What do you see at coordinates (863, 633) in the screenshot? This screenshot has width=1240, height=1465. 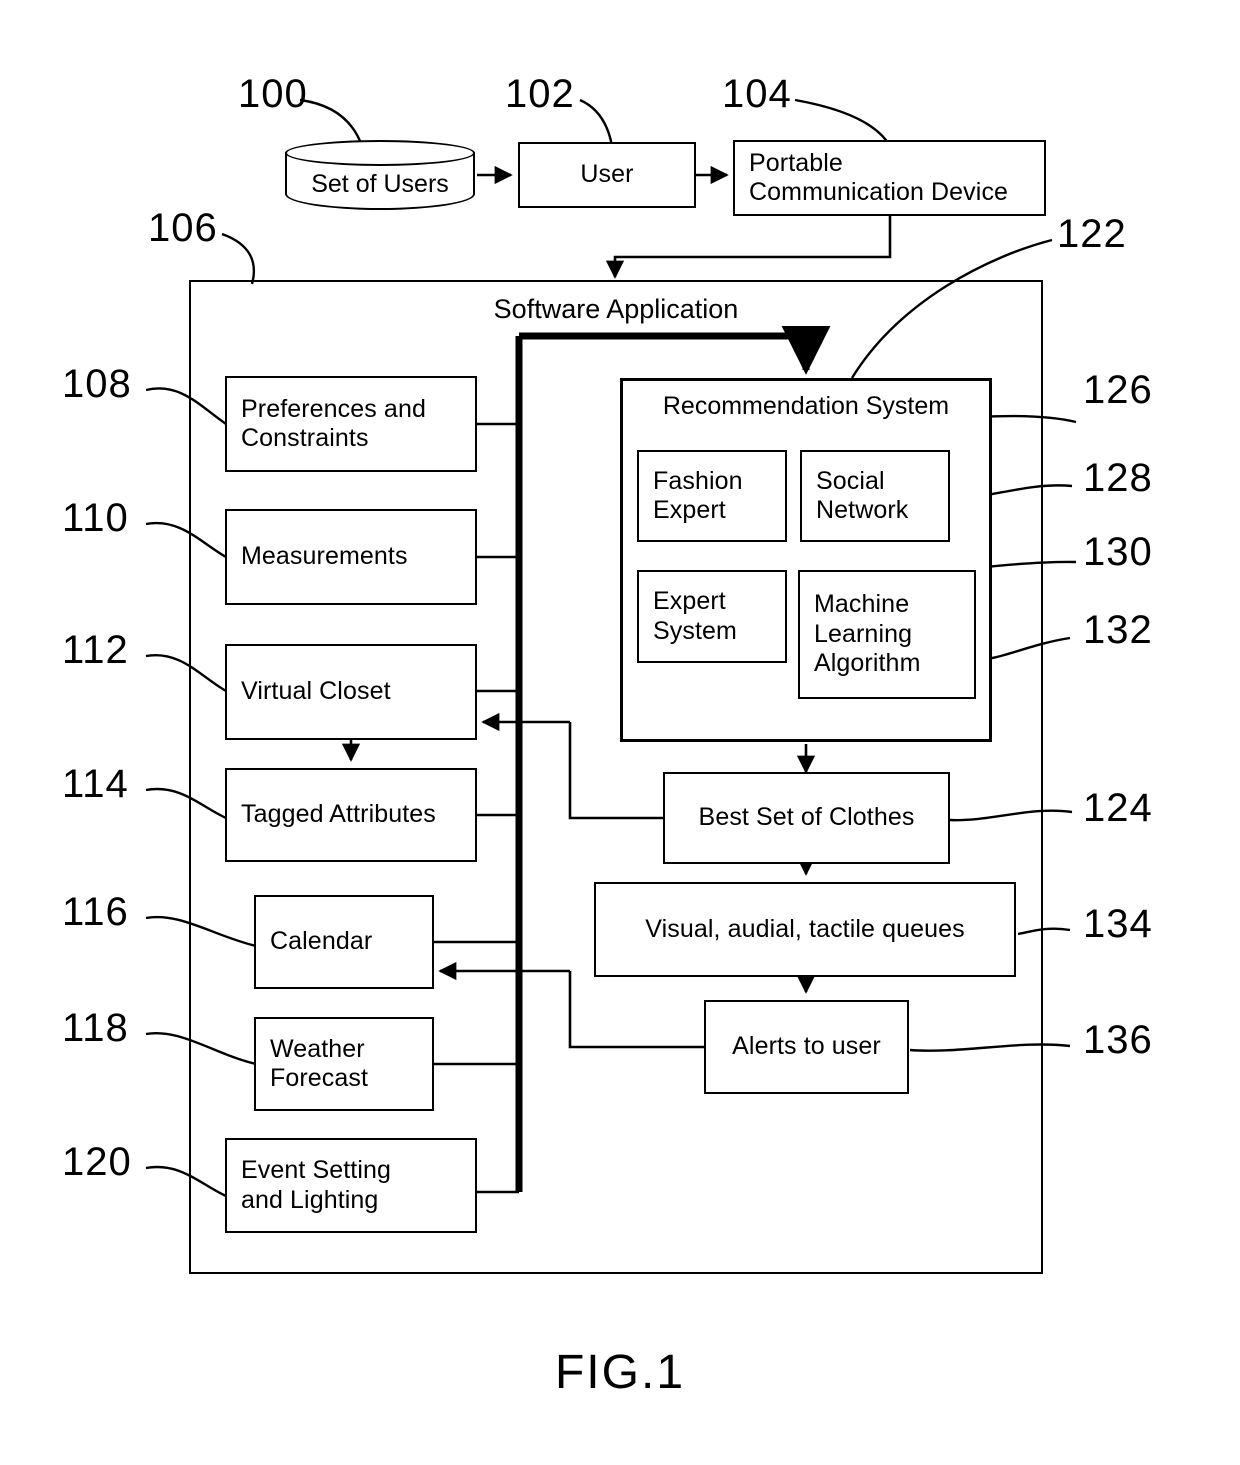 I see `machine-learning-line2: Learning` at bounding box center [863, 633].